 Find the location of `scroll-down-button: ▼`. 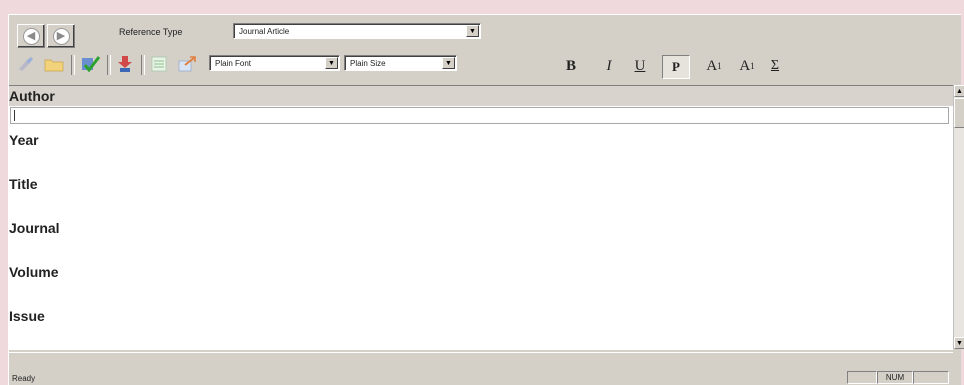

scroll-down-button: ▼ is located at coordinates (959, 343).